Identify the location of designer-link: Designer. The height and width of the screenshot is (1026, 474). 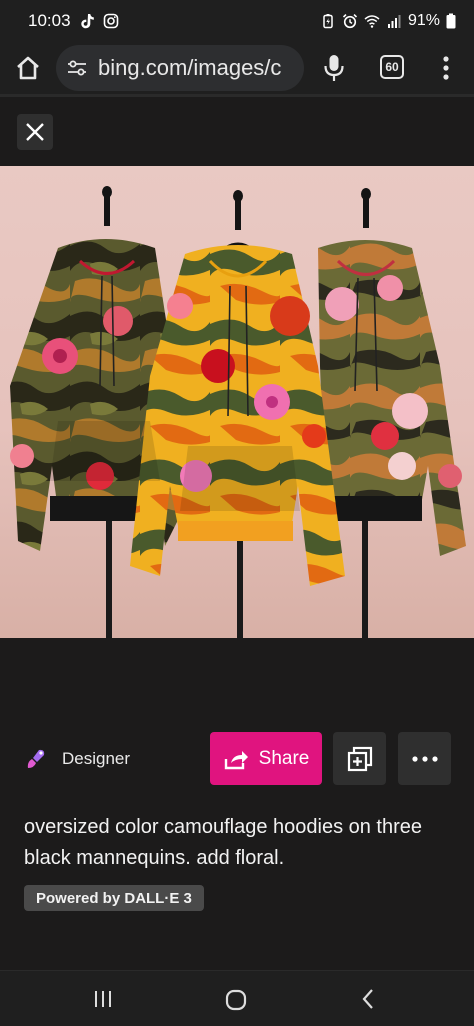
(77, 759).